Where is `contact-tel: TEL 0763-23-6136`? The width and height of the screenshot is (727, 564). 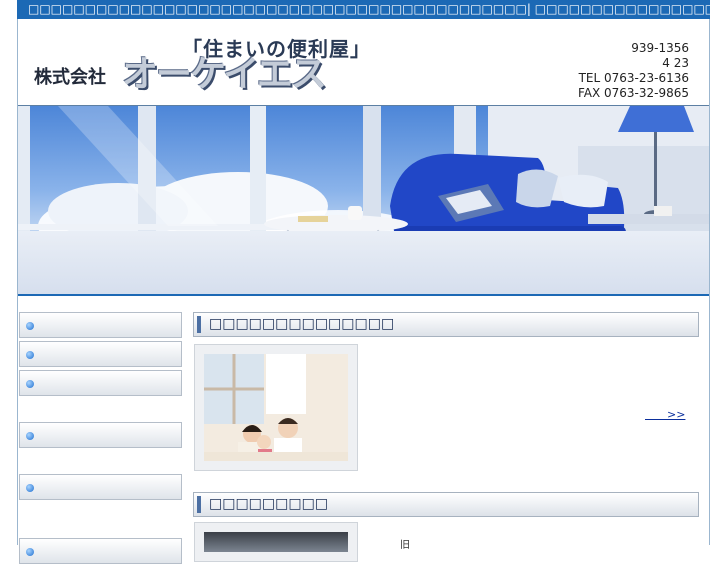 contact-tel: TEL 0763-23-6136 is located at coordinates (633, 78).